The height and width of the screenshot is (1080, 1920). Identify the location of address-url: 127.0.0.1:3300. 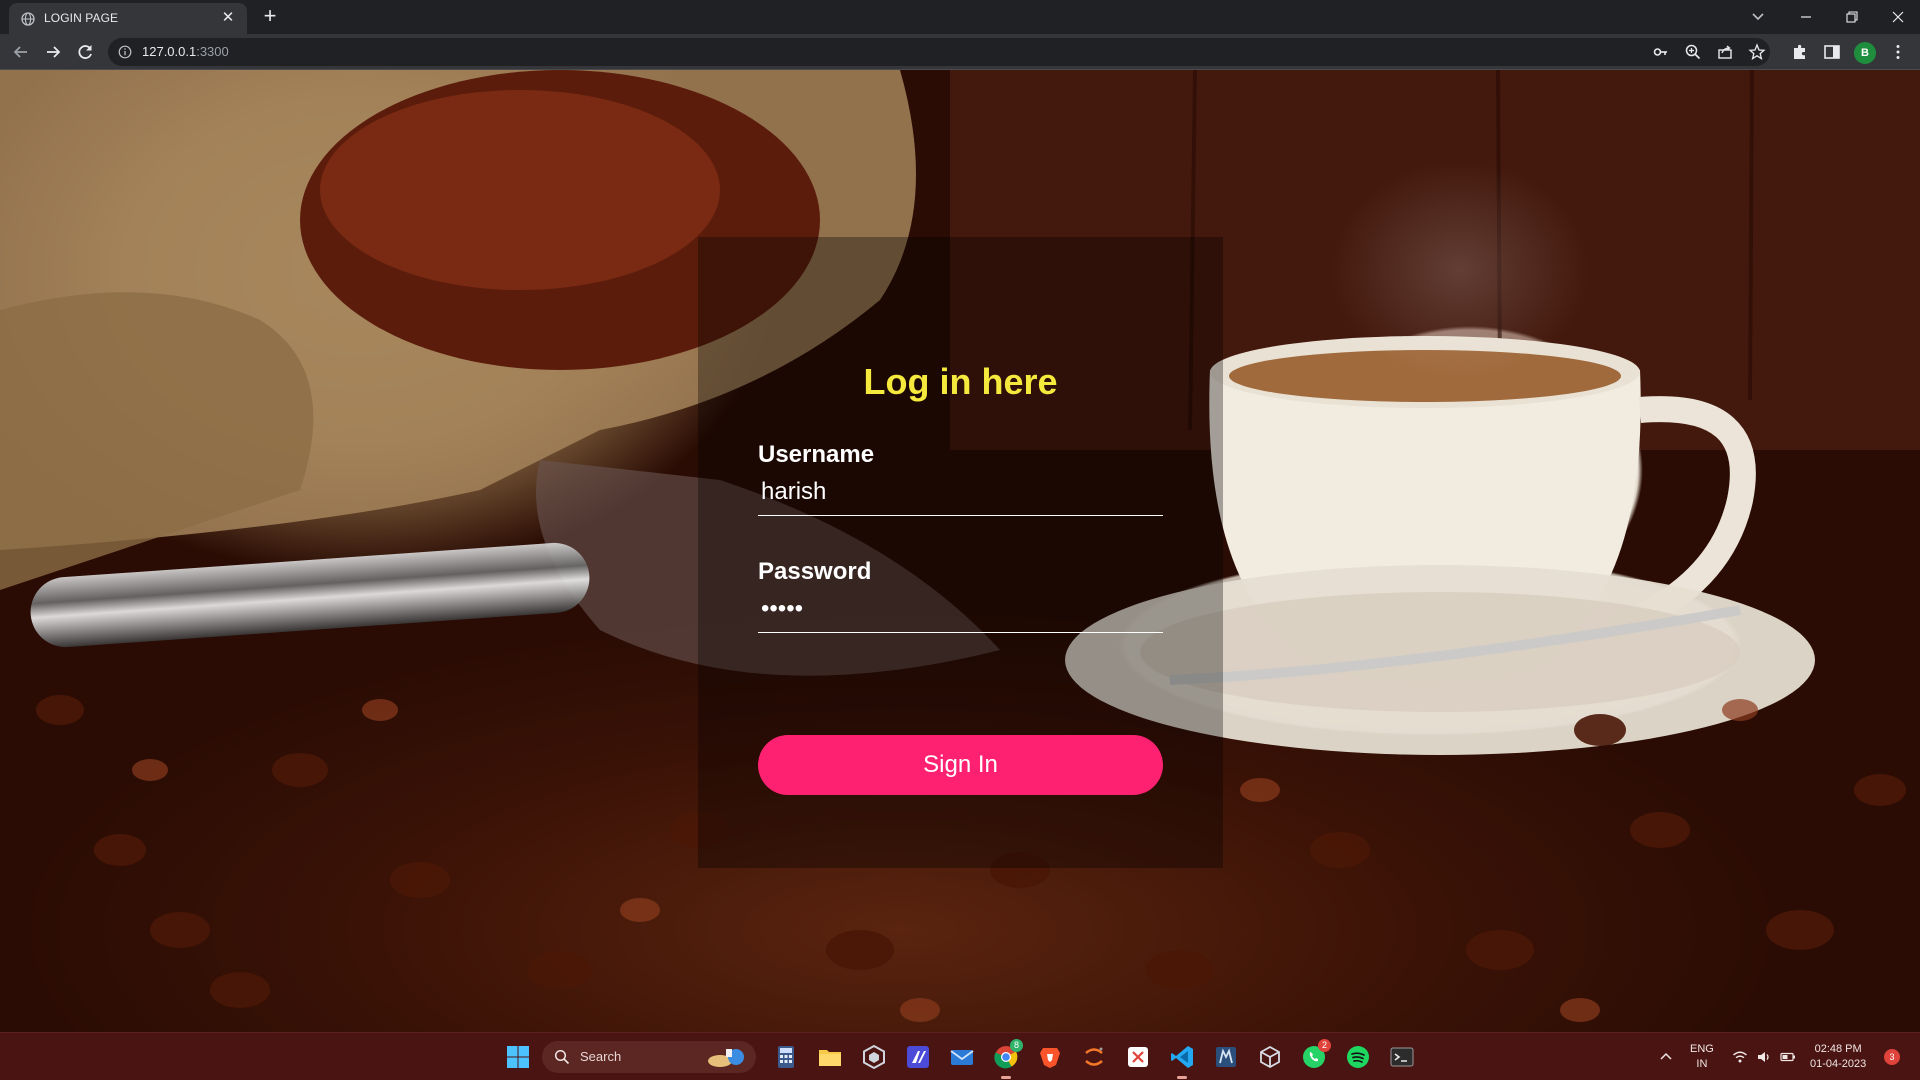
(185, 51).